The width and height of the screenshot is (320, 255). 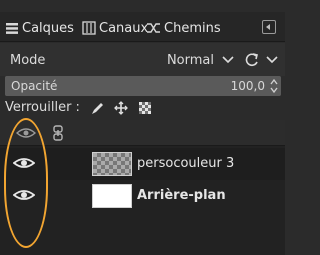 I want to click on dock-tab-bar: Calques Canaux Chemins, so click(x=142, y=27).